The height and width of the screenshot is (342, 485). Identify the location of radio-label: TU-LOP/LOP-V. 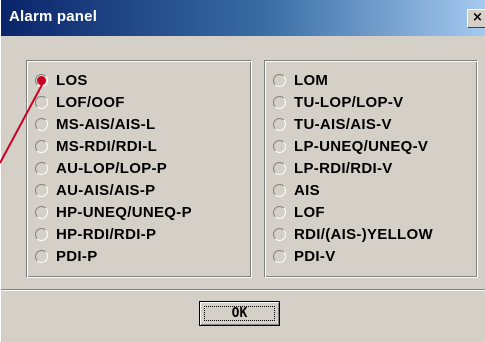
(349, 102).